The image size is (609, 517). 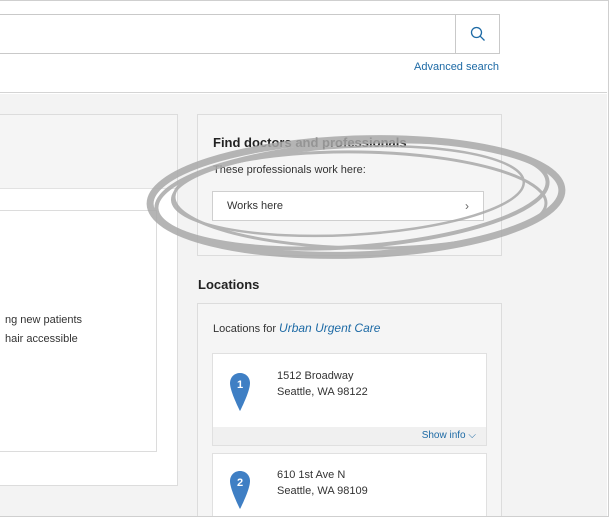 I want to click on works-here-button: Works here ›, so click(x=348, y=206).